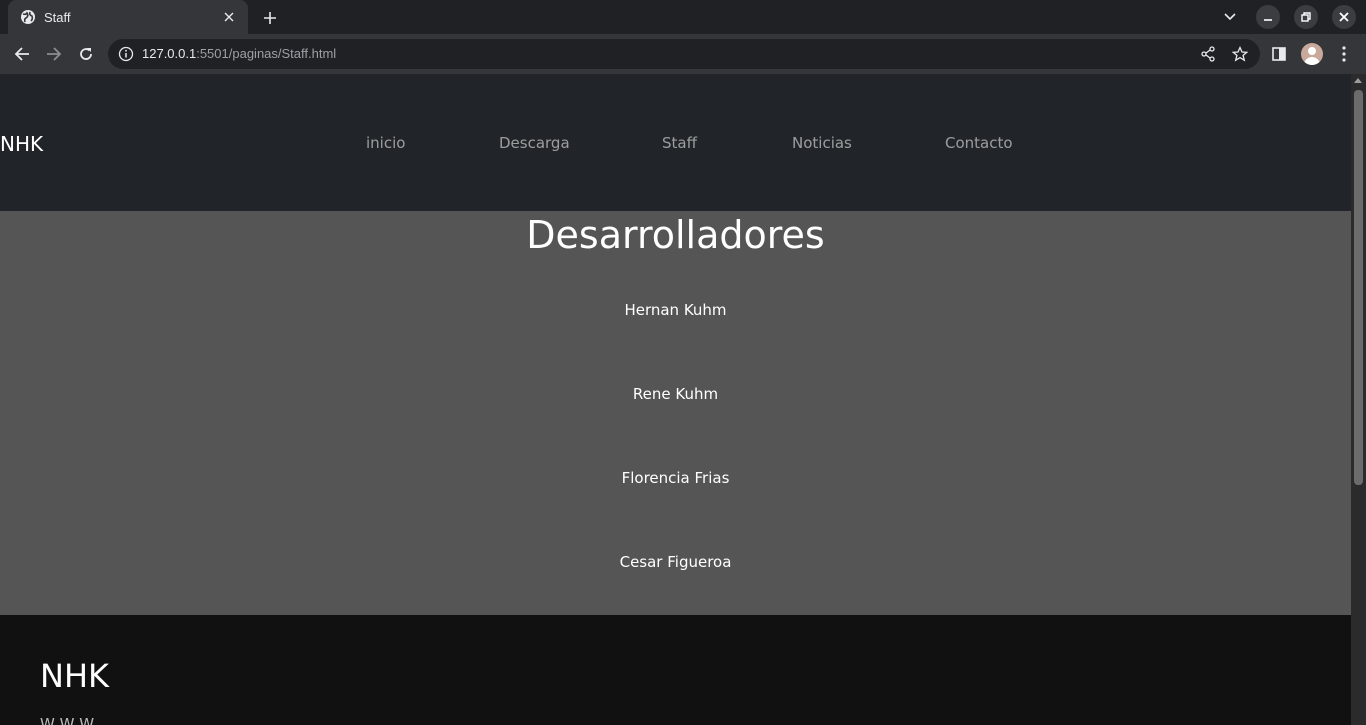  What do you see at coordinates (22, 54) in the screenshot?
I see `back-arrow-icon` at bounding box center [22, 54].